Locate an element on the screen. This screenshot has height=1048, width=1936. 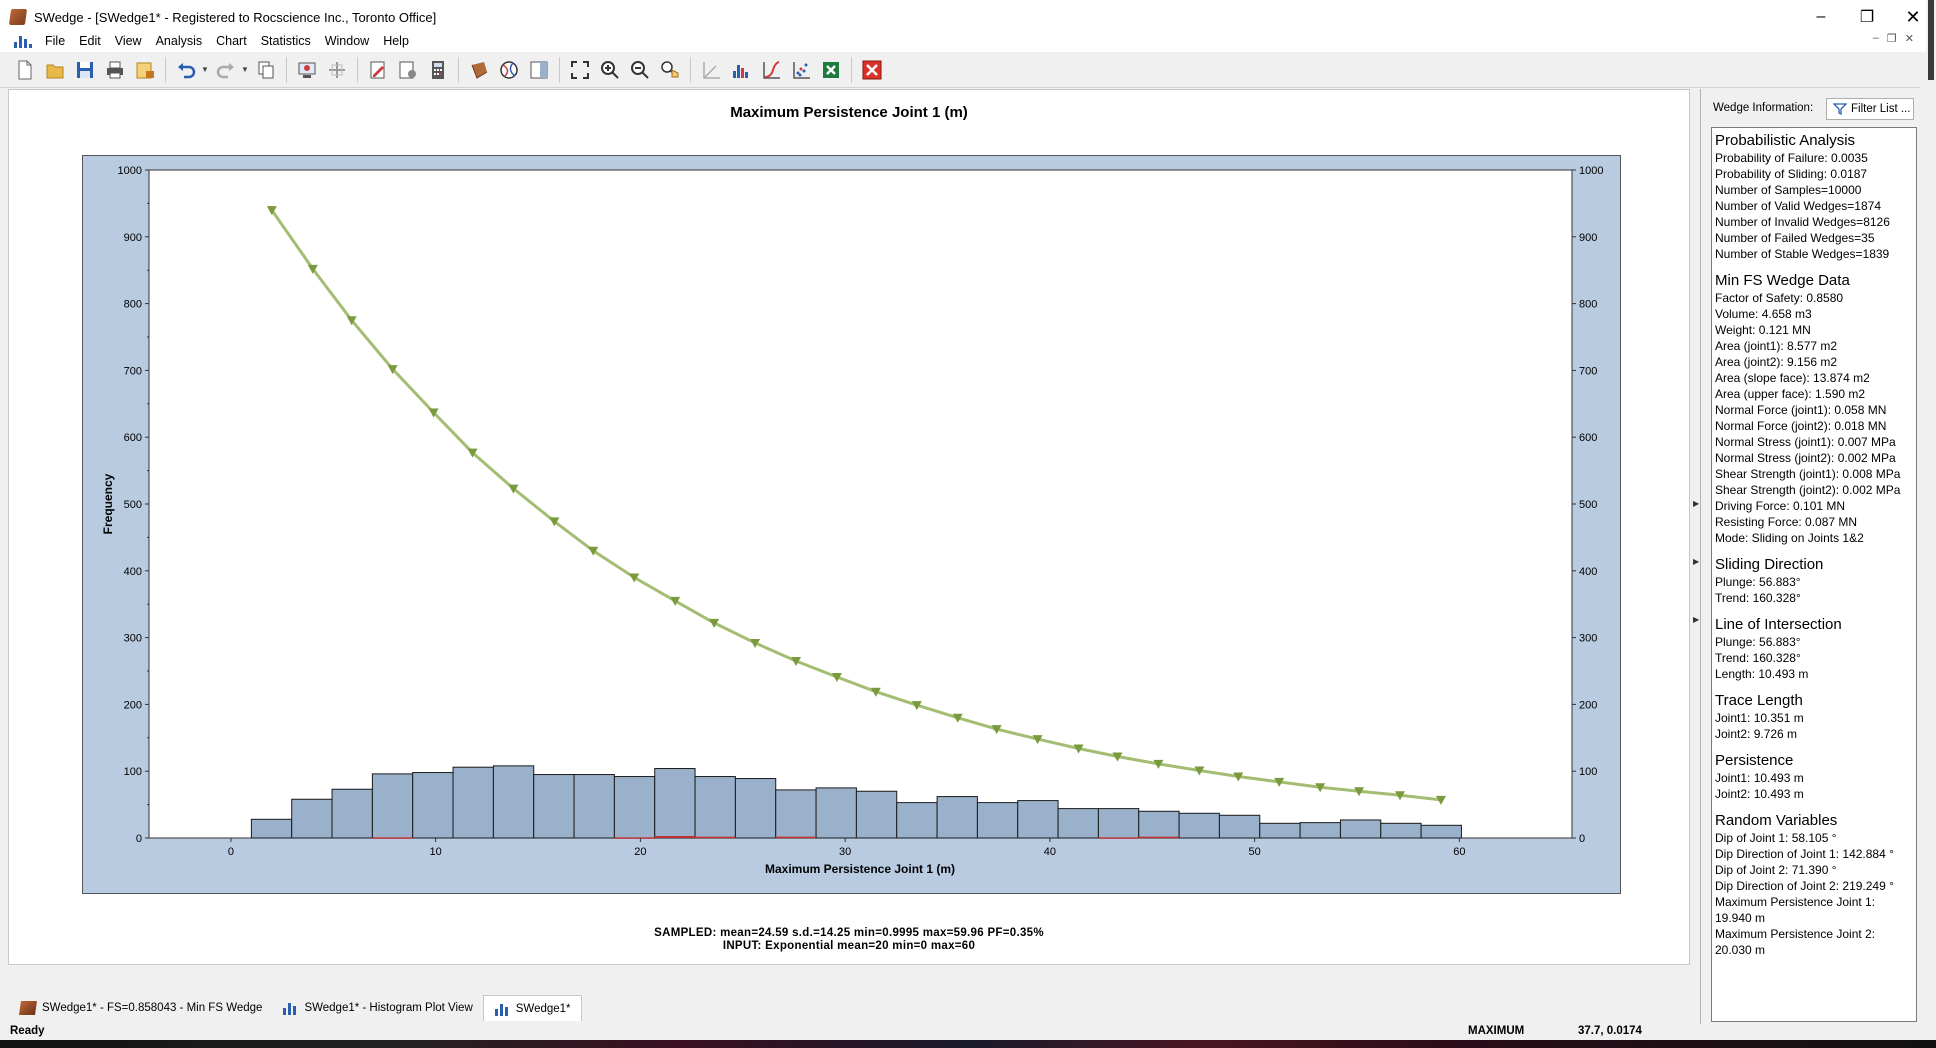
zoom-in-icon is located at coordinates (610, 70).